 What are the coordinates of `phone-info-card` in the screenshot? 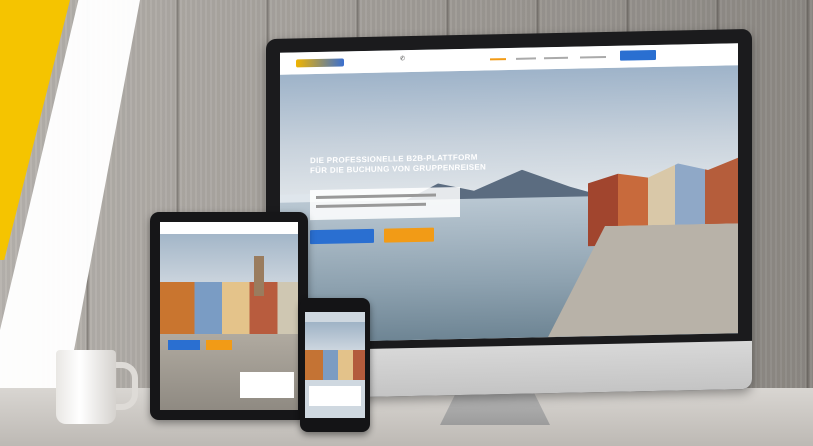 It's located at (335, 396).